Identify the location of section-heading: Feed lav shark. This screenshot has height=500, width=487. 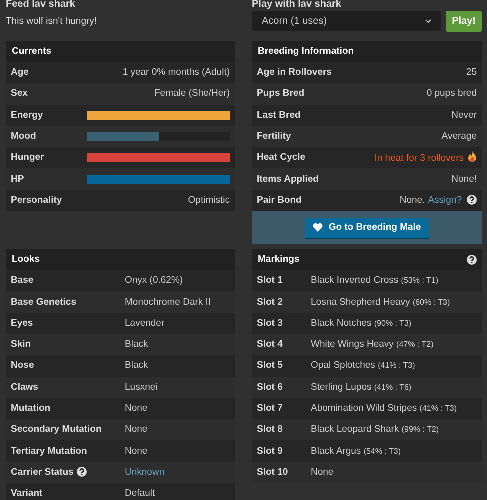
(41, 5).